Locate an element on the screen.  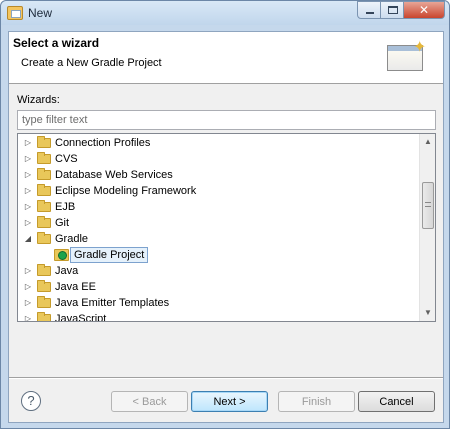
tree-item-git: ▷ Git is located at coordinates (218, 223).